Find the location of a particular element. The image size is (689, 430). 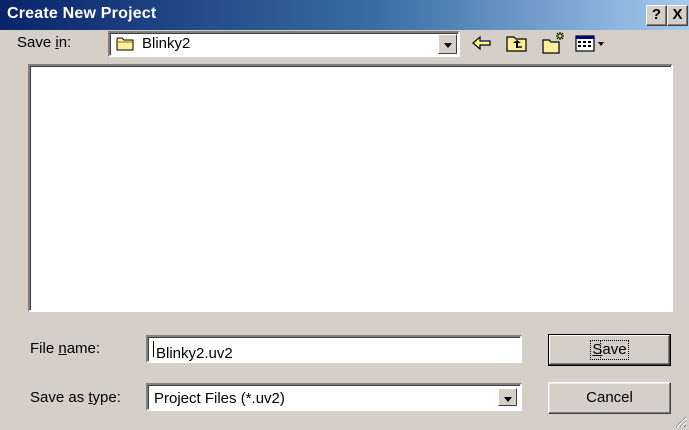

save-in-dropdown: Blinky2 is located at coordinates (284, 44).